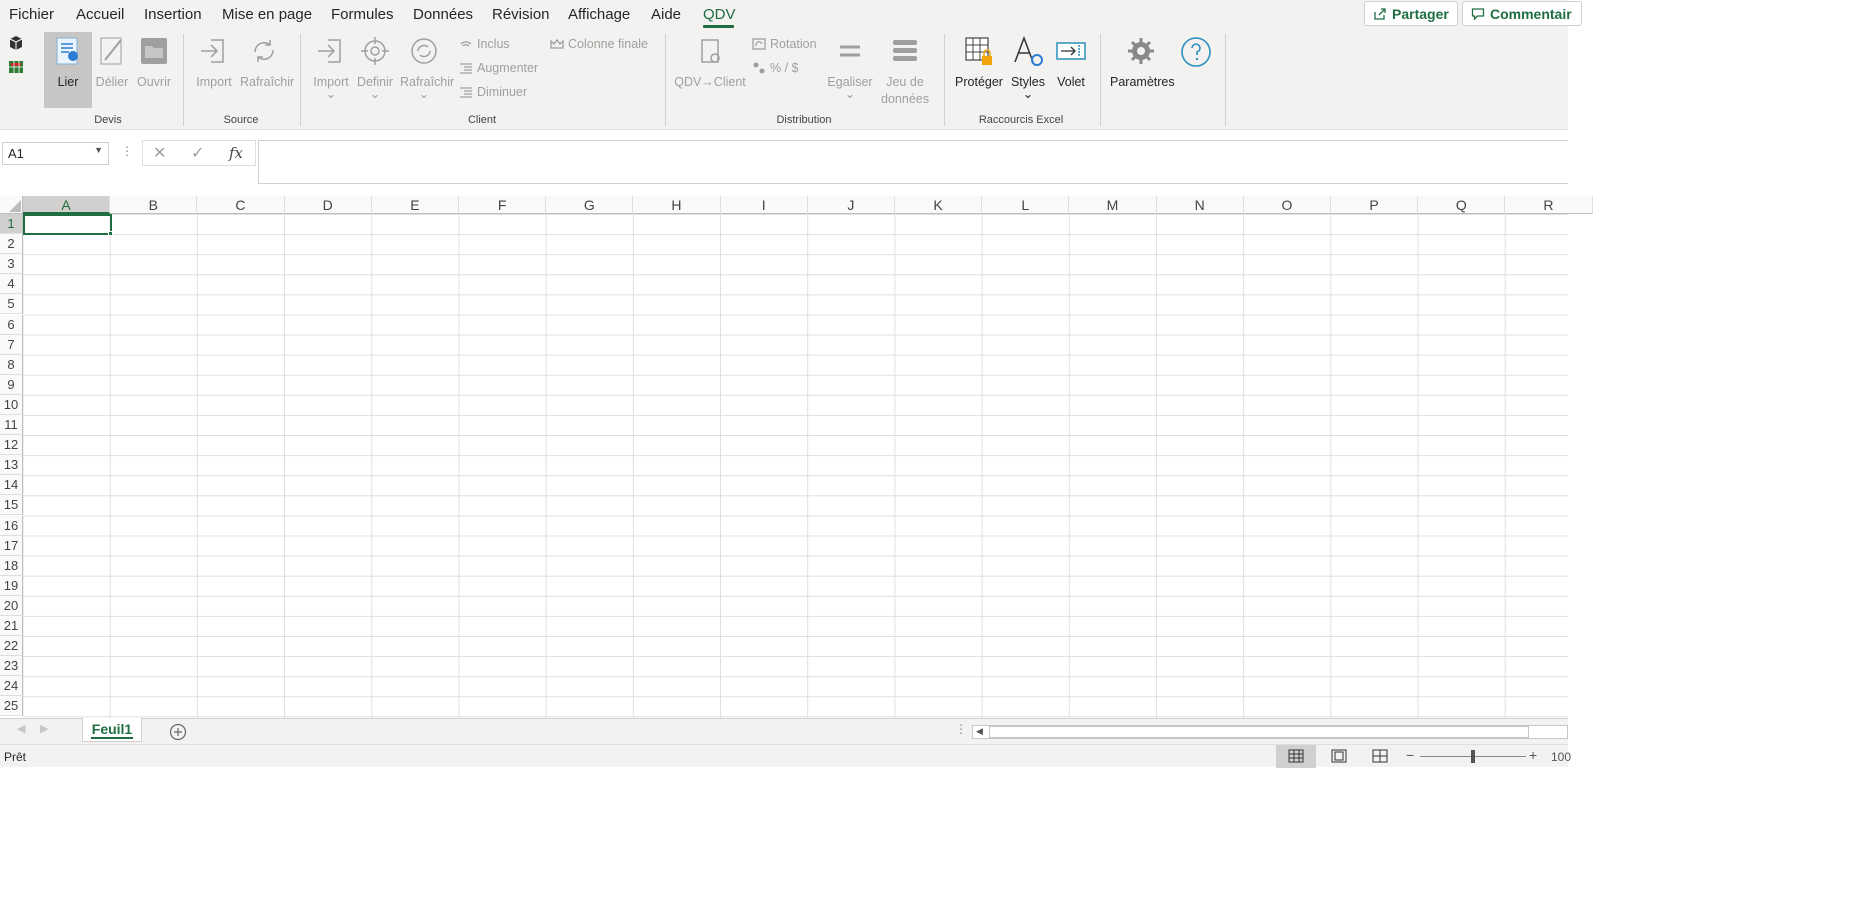  What do you see at coordinates (1473, 756) in the screenshot?
I see `zoom-slider-thumb` at bounding box center [1473, 756].